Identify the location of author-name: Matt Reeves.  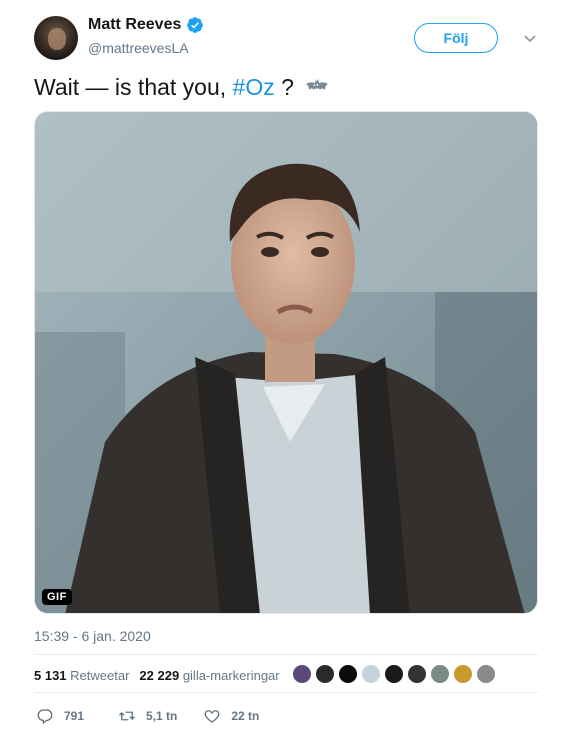
(134, 25).